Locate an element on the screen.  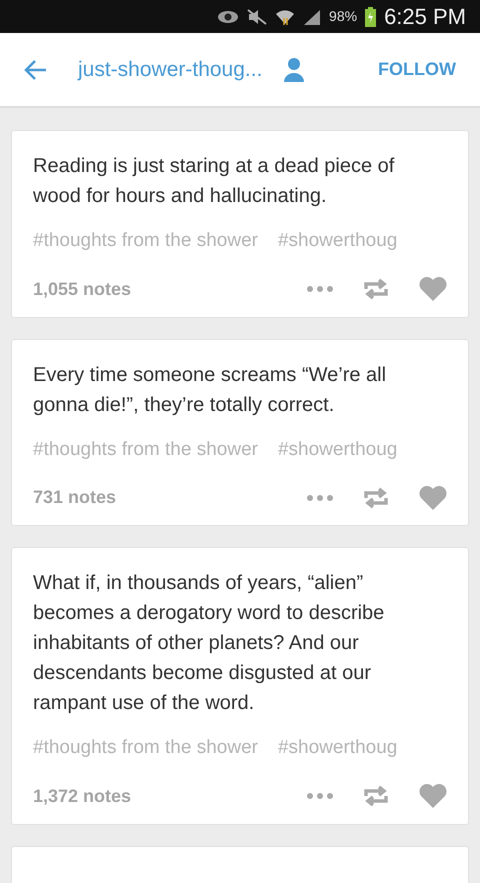
post-text: Reading is just staring at a dead piece of wood for hours and hallucinating. is located at coordinates (214, 181).